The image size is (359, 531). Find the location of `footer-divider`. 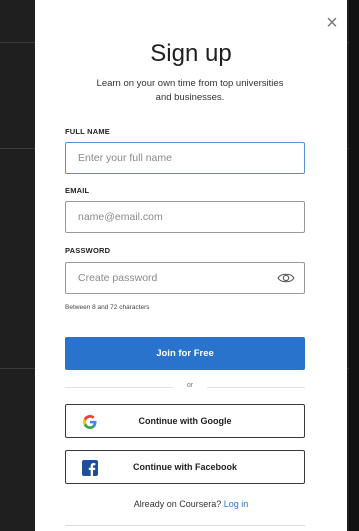

footer-divider is located at coordinates (185, 525).